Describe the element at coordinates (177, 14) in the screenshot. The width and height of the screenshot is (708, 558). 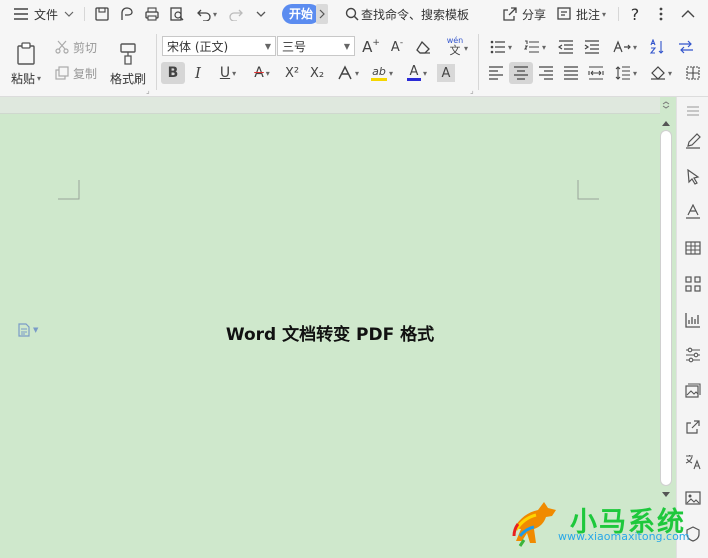
I see `print-preview-icon` at that location.